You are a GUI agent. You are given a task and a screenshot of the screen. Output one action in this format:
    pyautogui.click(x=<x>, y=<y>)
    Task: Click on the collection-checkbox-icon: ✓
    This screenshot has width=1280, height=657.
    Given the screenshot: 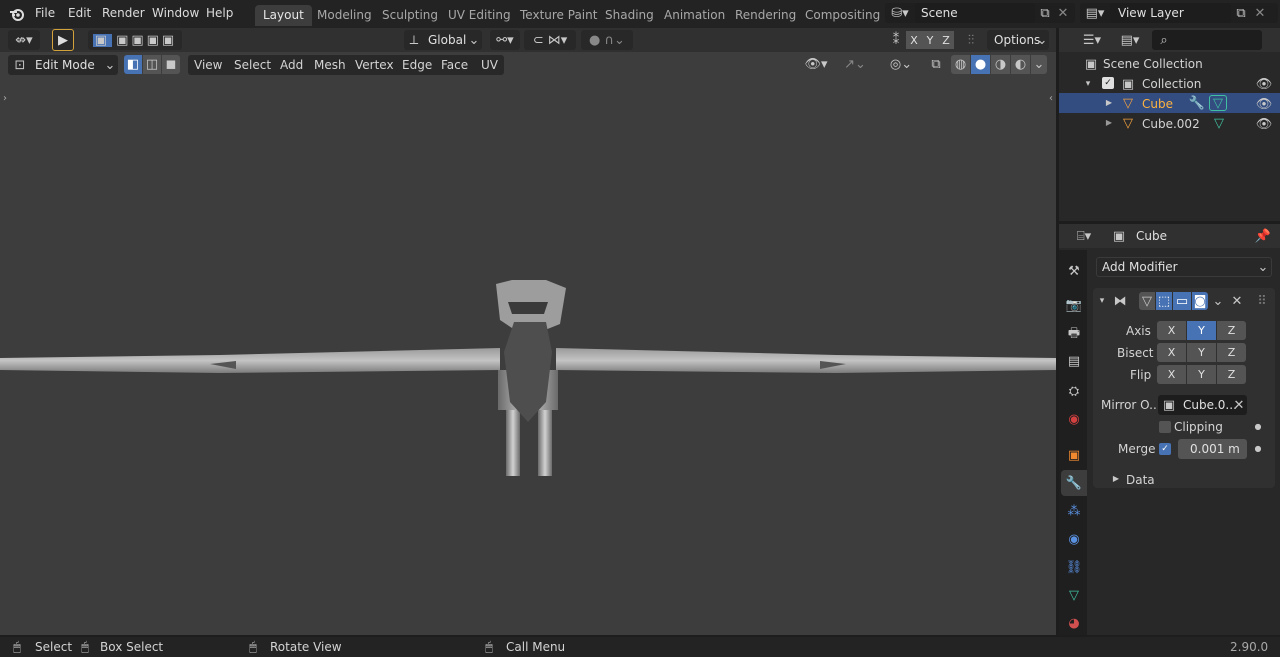 What is the action you would take?
    pyautogui.click(x=1108, y=83)
    